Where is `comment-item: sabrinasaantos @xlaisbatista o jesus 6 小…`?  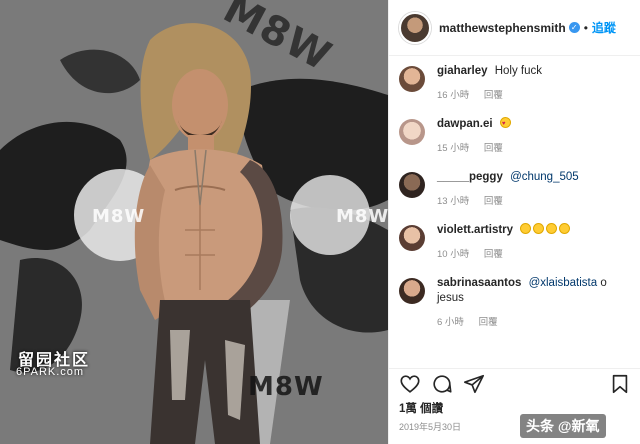 comment-item: sabrinasaantos @xlaisbatista o jesus 6 小… is located at coordinates (514, 303).